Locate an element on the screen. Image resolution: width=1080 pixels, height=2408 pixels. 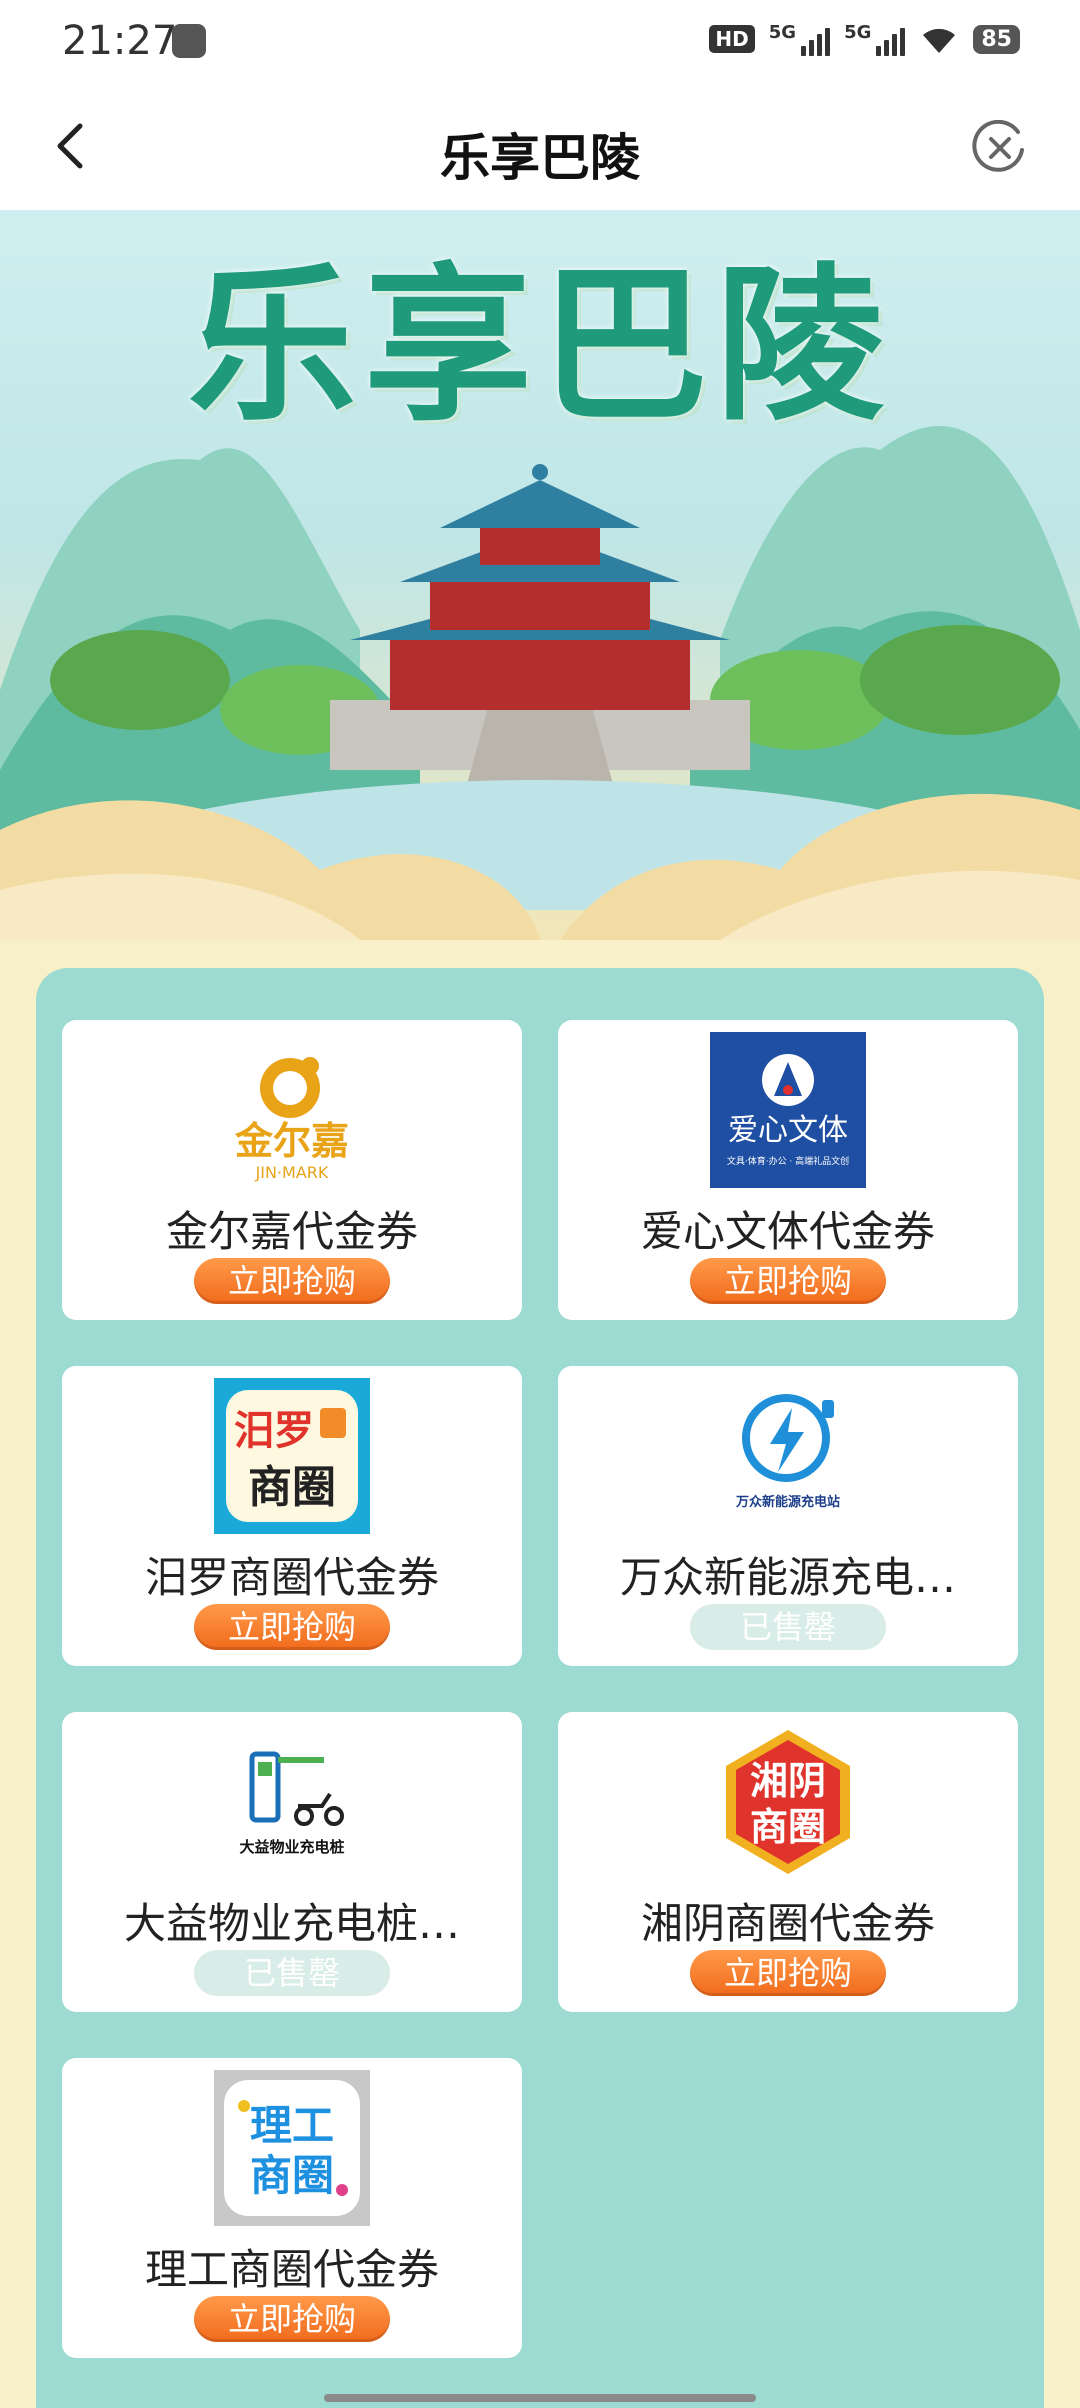
svg-text: 理工 is located at coordinates (292, 2125).